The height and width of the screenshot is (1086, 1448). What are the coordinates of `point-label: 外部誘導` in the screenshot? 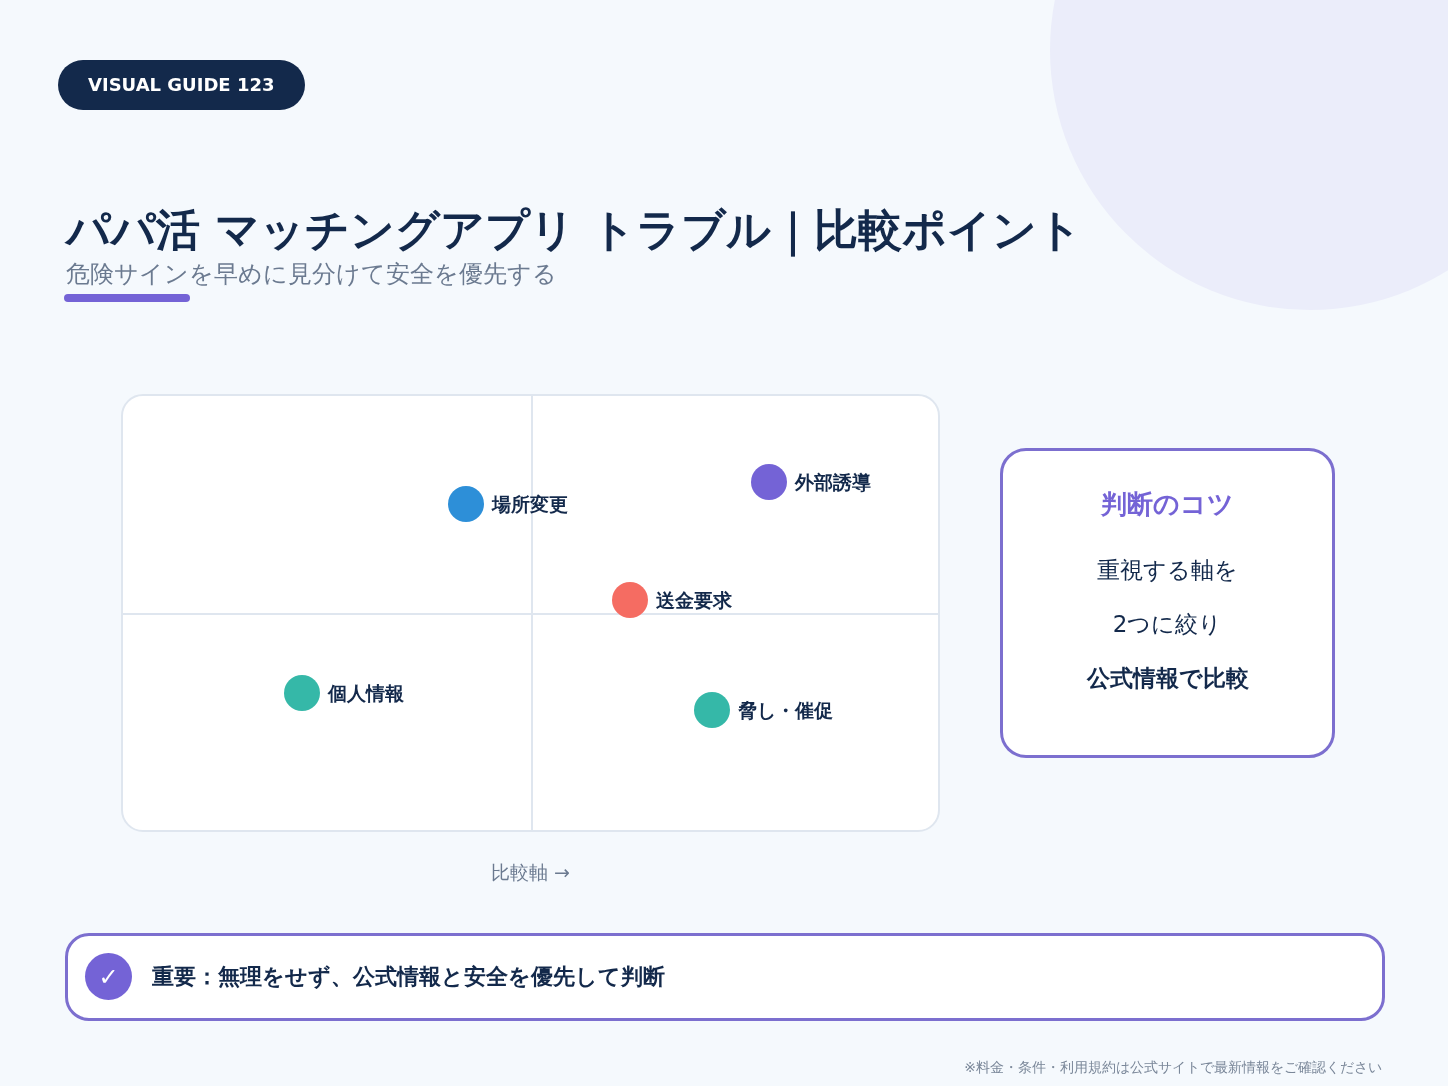 It's located at (833, 482).